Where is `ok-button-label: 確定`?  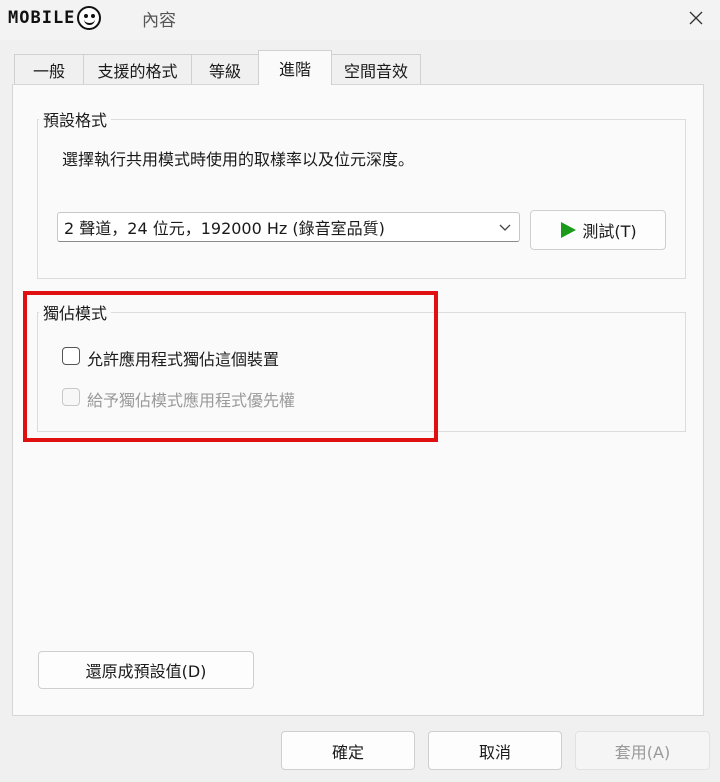 ok-button-label: 確定 is located at coordinates (347, 752).